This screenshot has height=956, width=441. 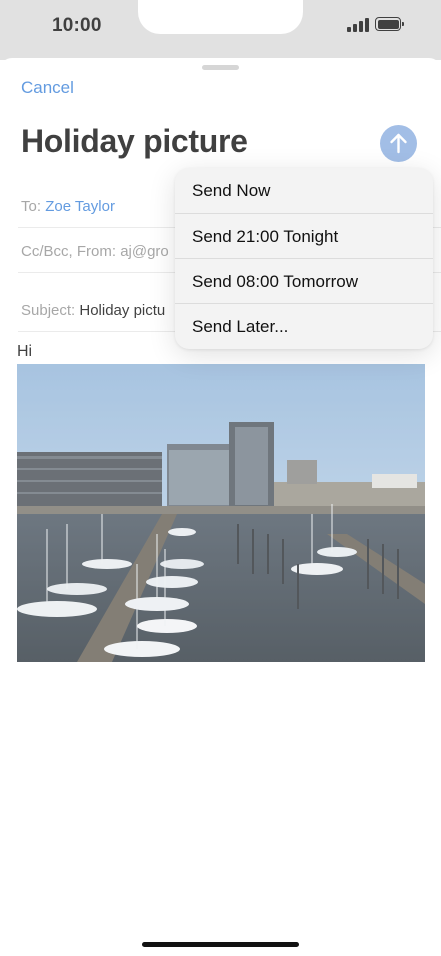 I want to click on cancel-button: Cancel, so click(x=47, y=88).